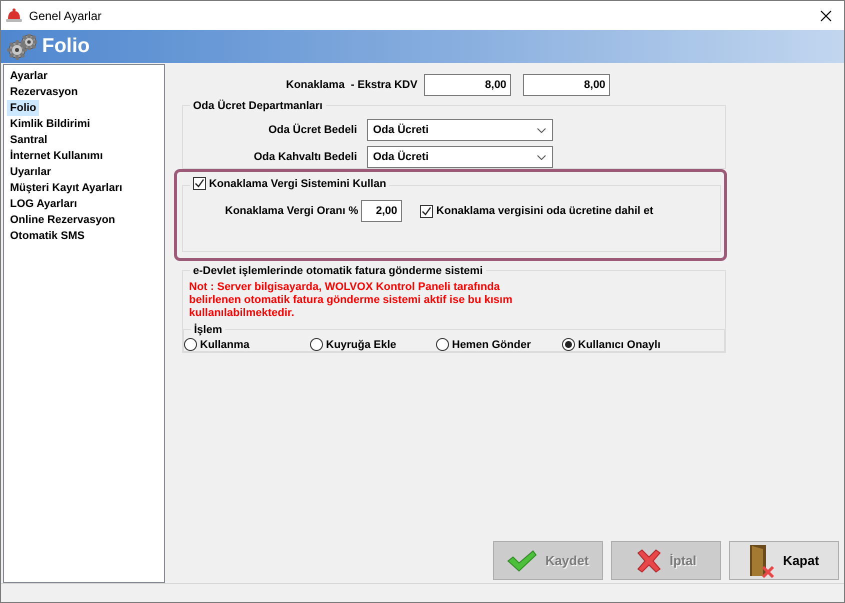 Image resolution: width=845 pixels, height=603 pixels. Describe the element at coordinates (28, 140) in the screenshot. I see `sidebar-item: Santral` at that location.